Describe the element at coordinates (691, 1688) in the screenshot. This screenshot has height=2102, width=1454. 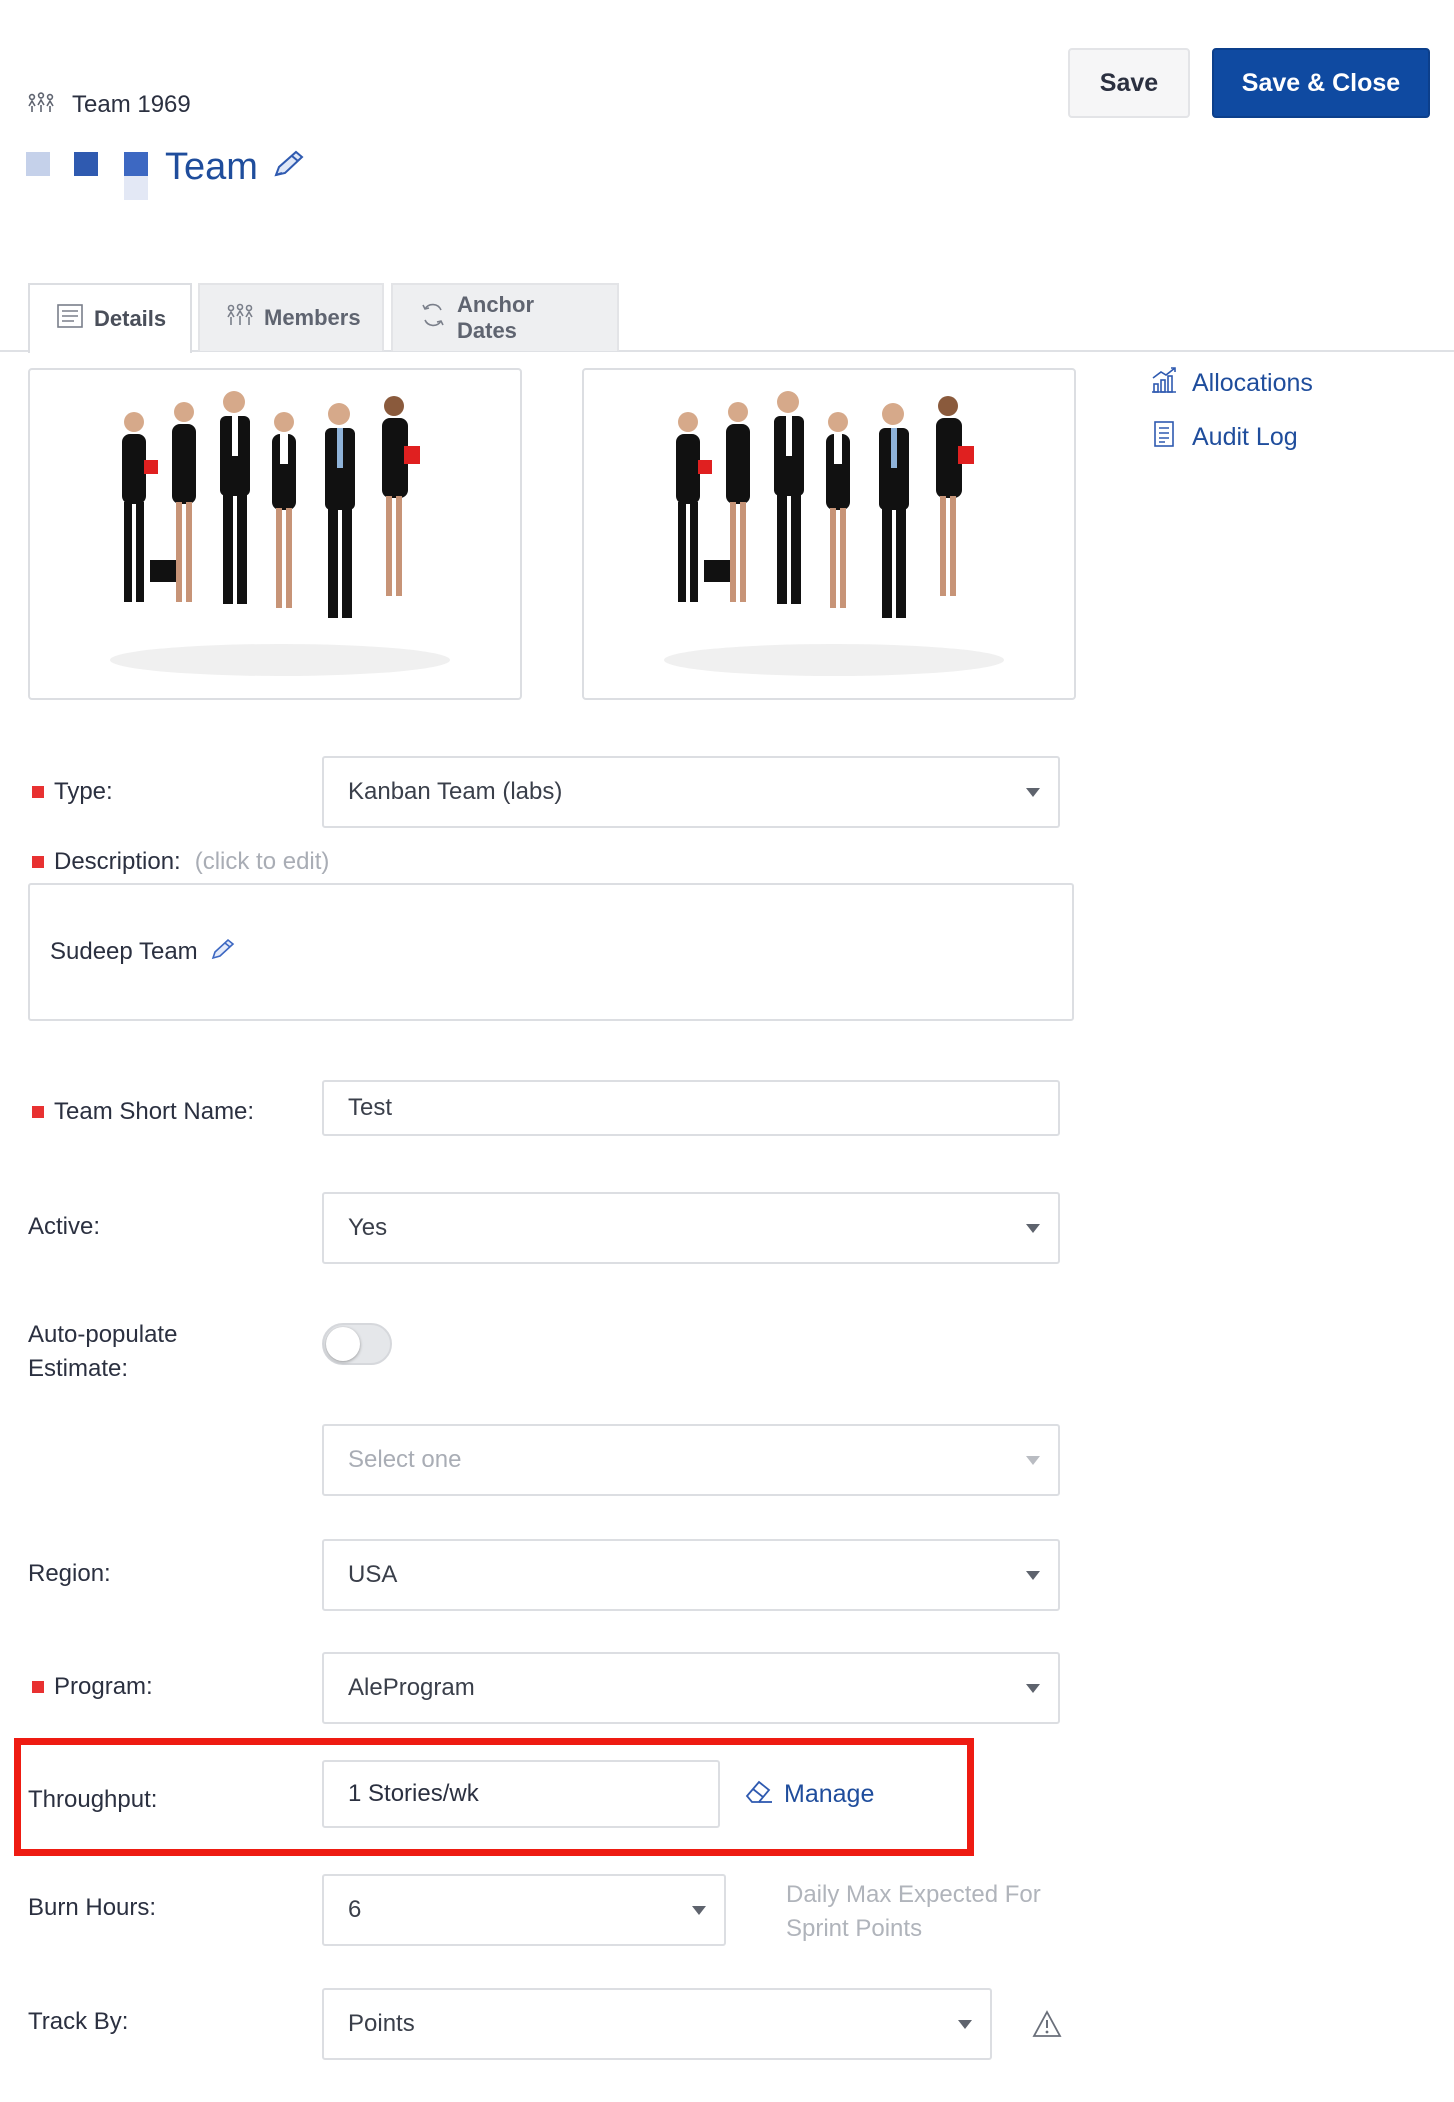
I see `program-select: AleProgram` at that location.